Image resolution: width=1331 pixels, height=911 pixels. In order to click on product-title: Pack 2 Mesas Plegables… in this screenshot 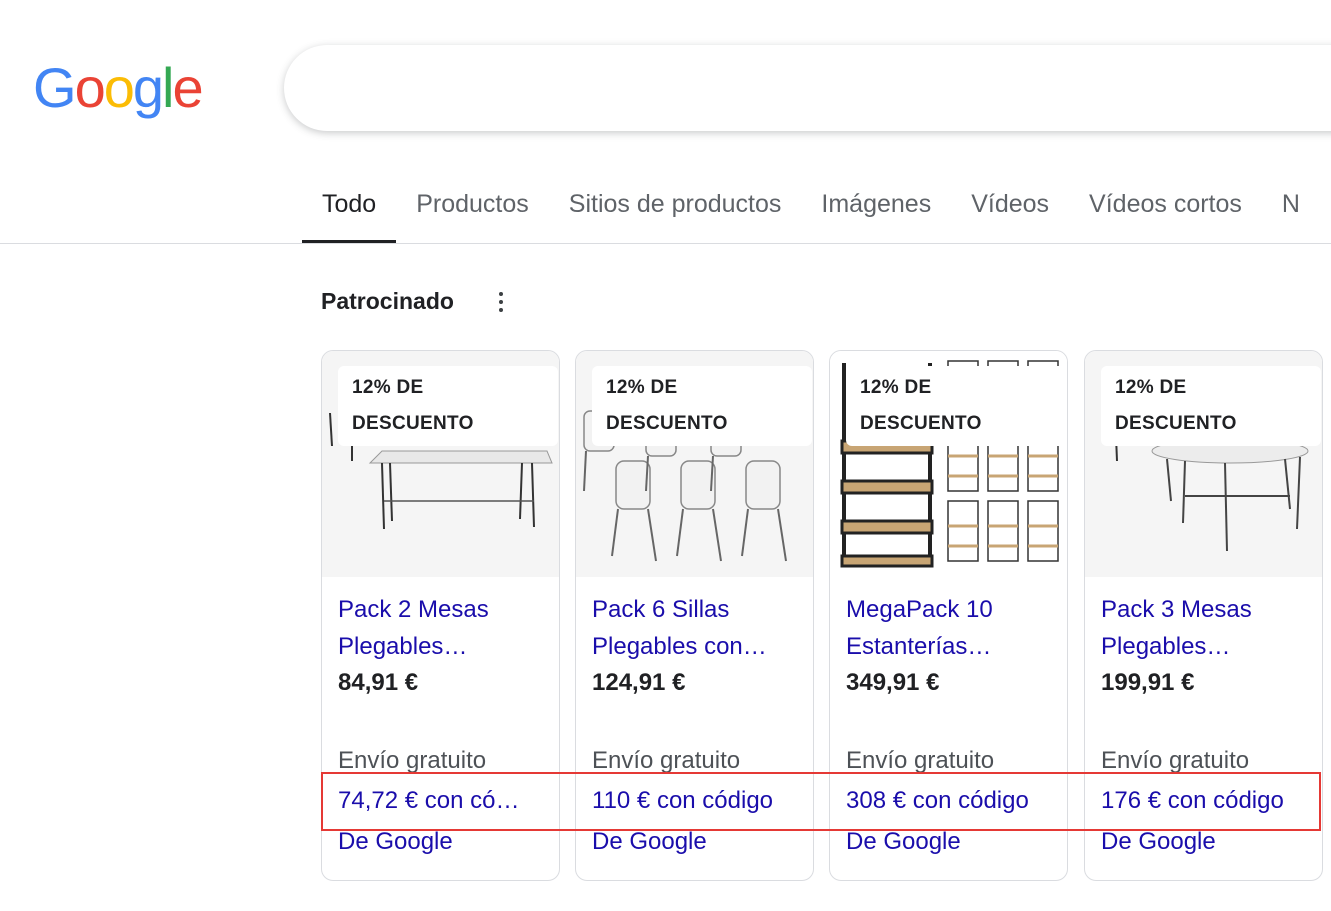, I will do `click(444, 628)`.